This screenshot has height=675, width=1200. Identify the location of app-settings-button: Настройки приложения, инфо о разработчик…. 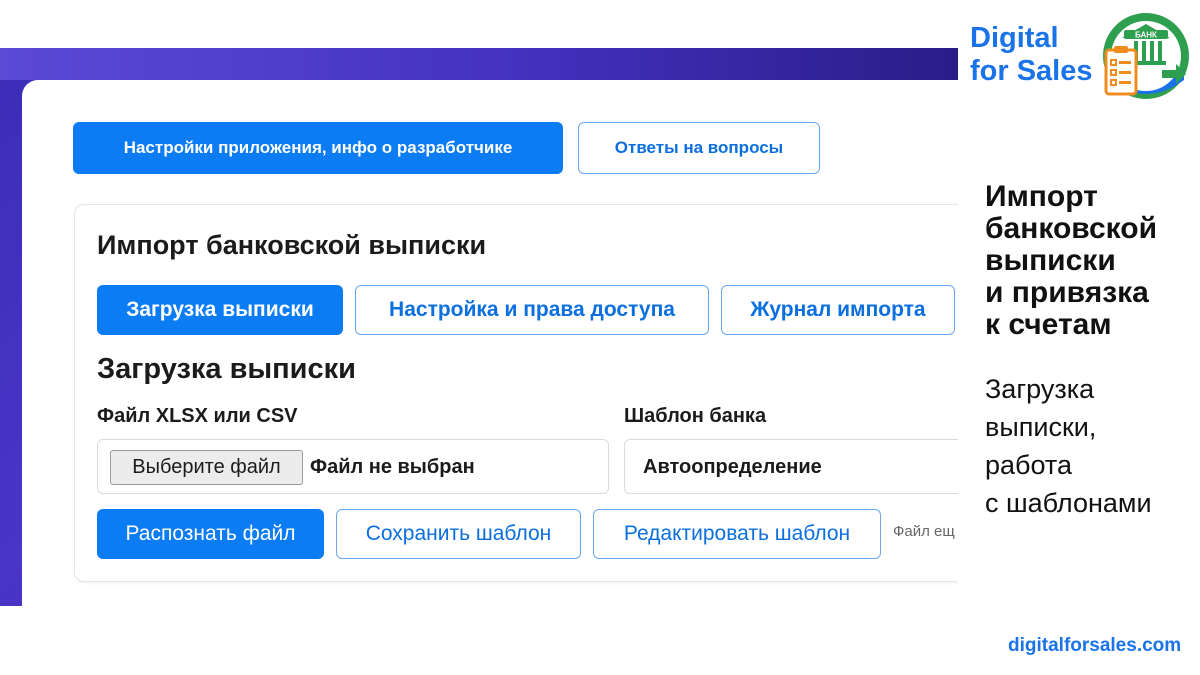
(318, 148).